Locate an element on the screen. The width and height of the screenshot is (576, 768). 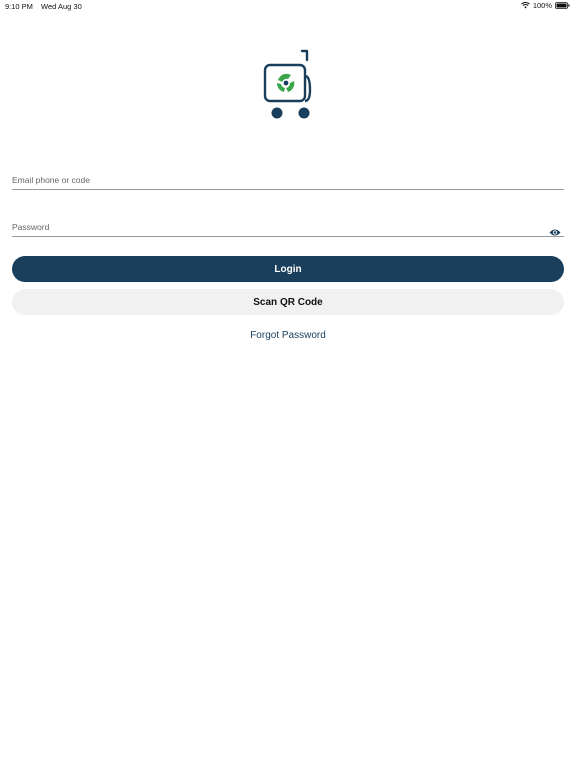
password-field-container is located at coordinates (288, 226).